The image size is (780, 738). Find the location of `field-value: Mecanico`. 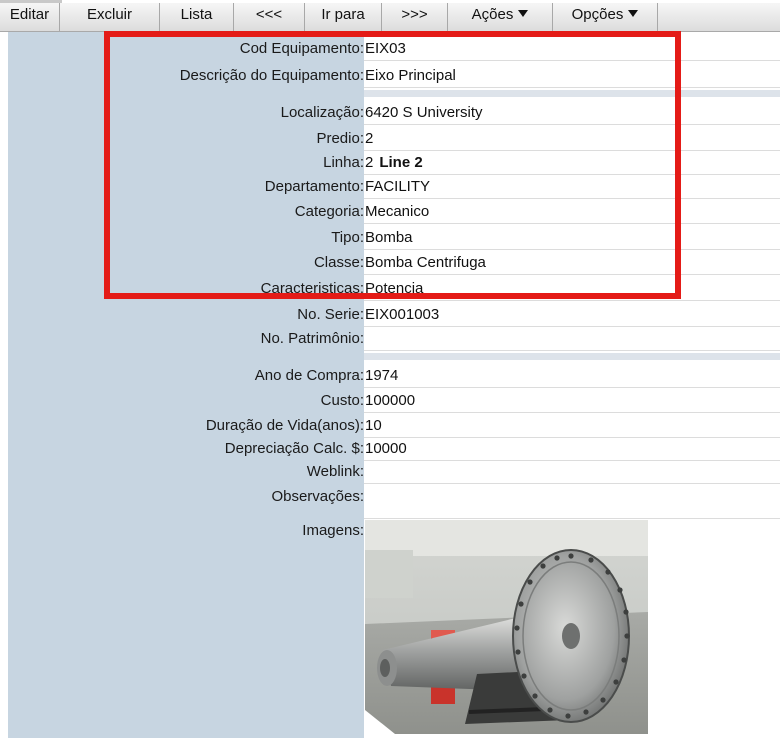

field-value: Mecanico is located at coordinates (572, 212).